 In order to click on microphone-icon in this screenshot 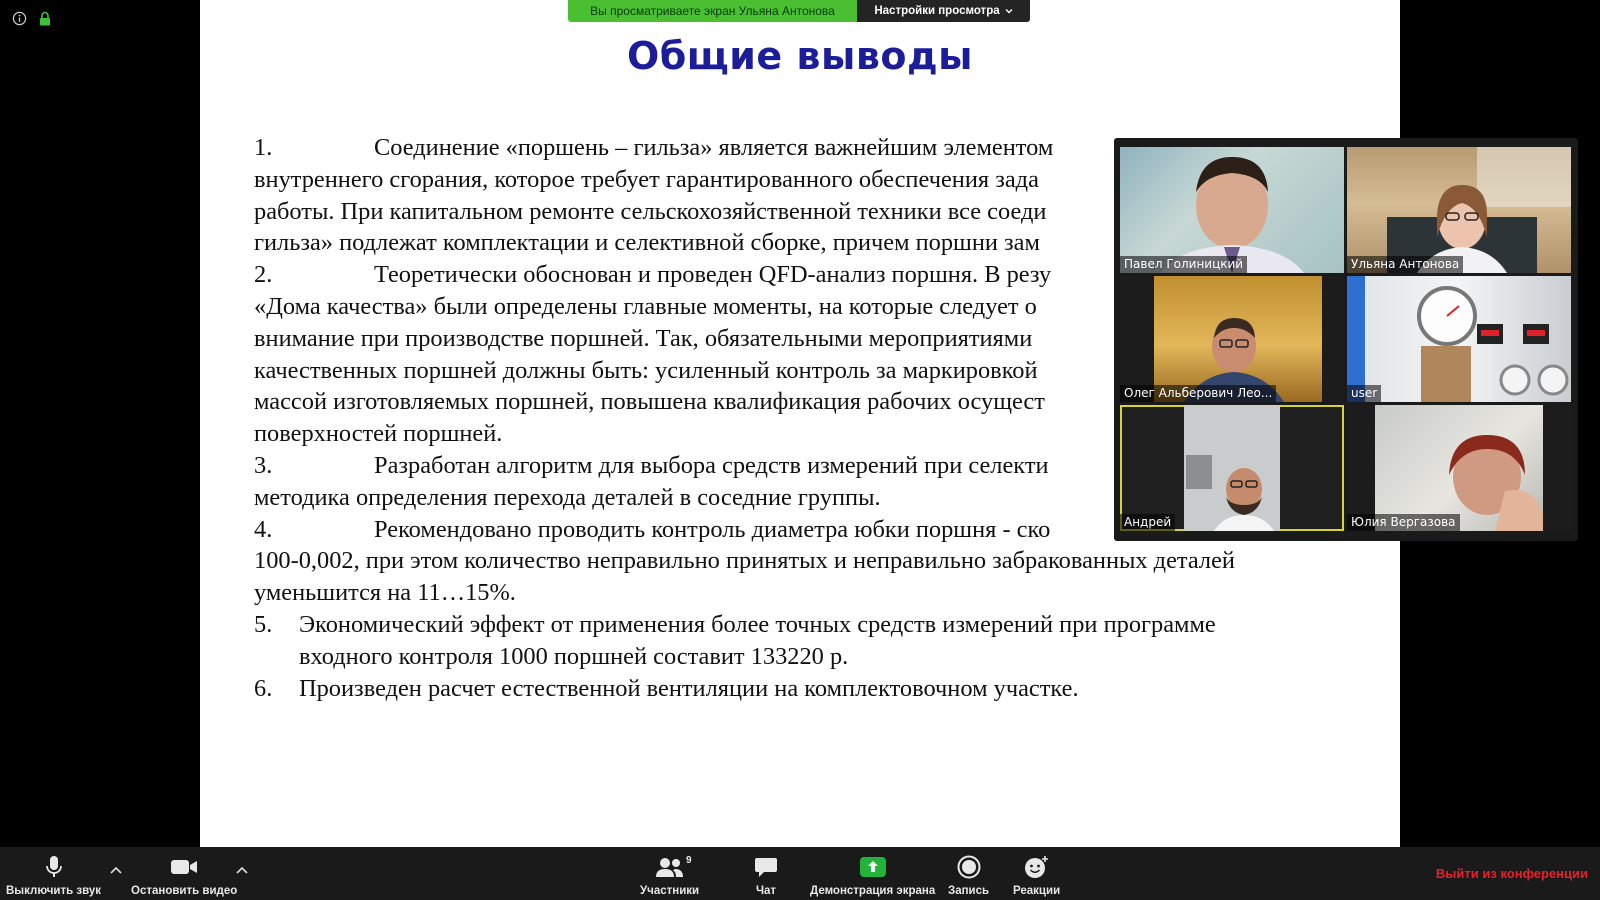, I will do `click(54, 867)`.